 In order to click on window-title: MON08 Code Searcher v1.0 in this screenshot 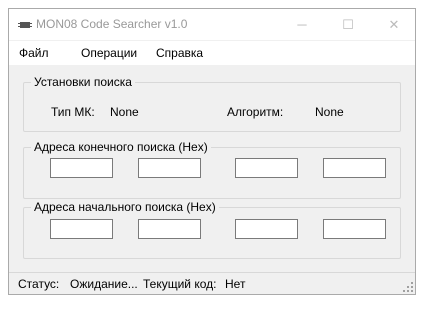, I will do `click(112, 24)`.